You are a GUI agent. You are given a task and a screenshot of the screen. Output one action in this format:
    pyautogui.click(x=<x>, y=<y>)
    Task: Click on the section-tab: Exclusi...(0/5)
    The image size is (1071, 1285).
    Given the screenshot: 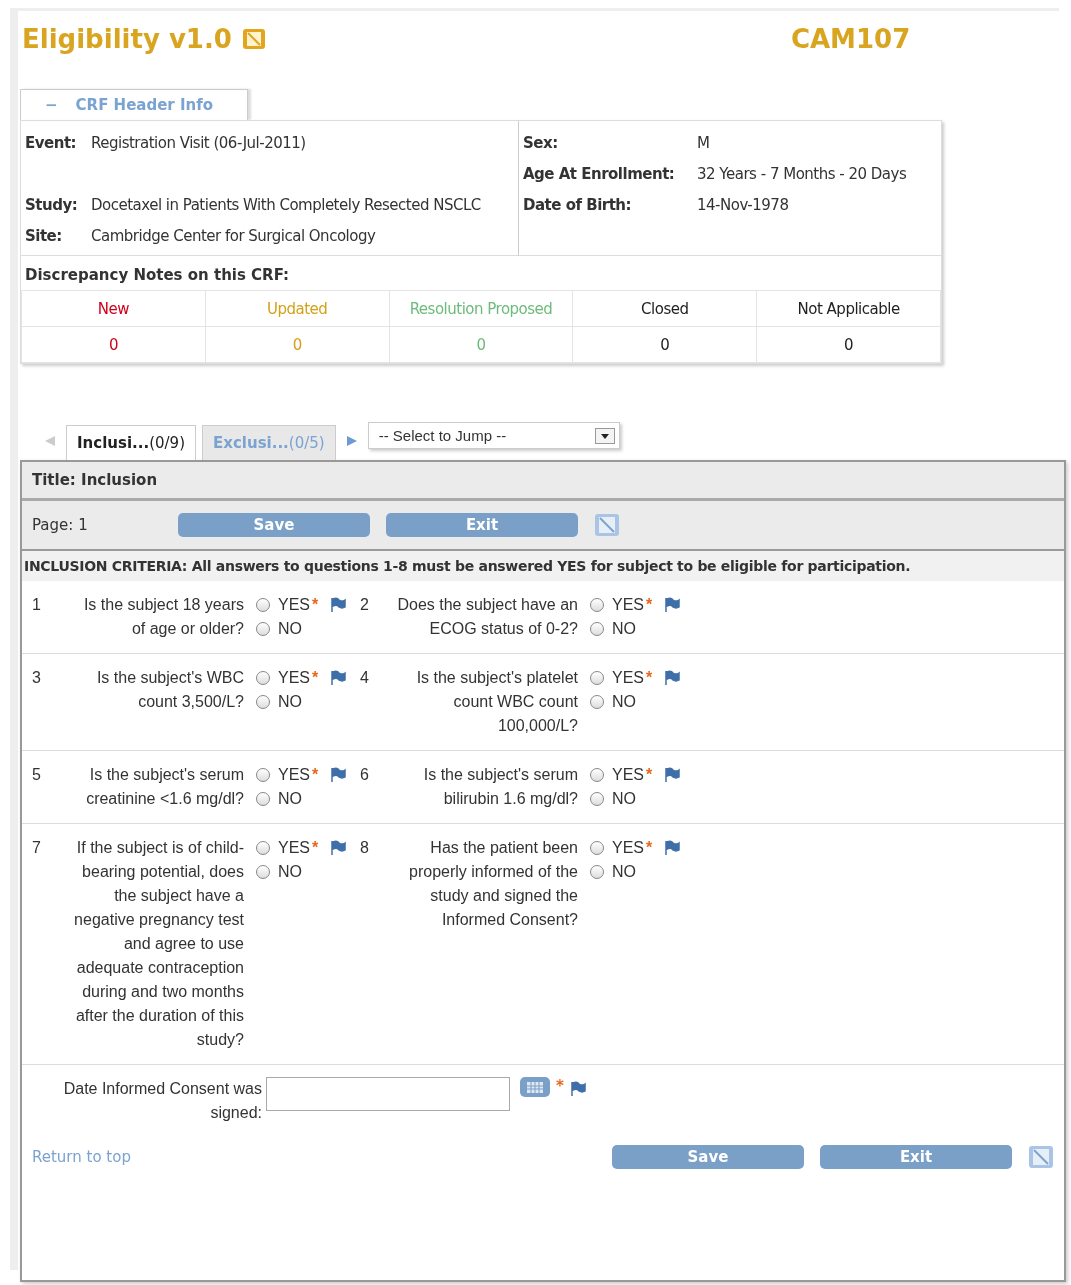 What is the action you would take?
    pyautogui.click(x=269, y=442)
    